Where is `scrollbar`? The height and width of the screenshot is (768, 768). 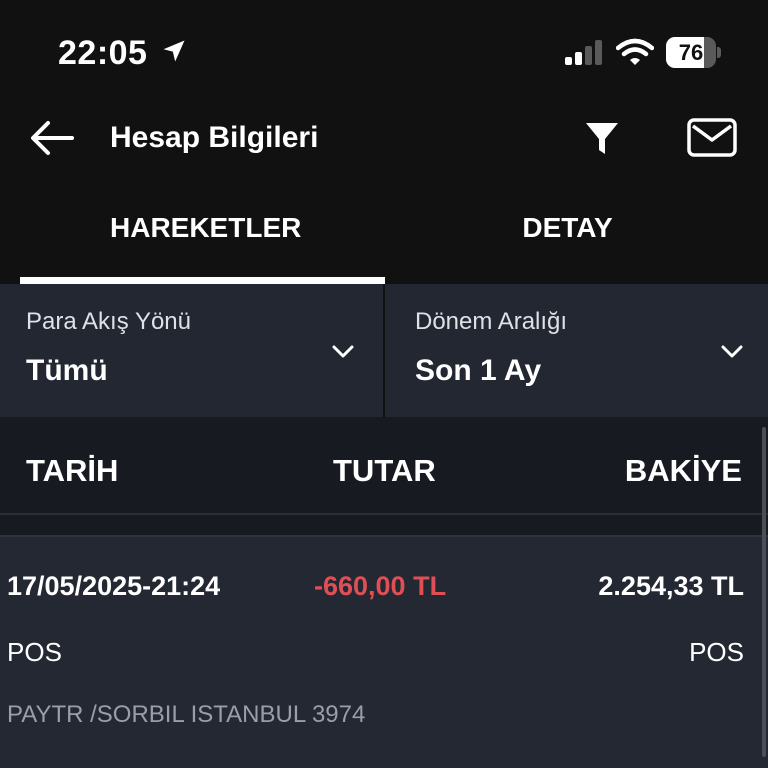 scrollbar is located at coordinates (764, 592).